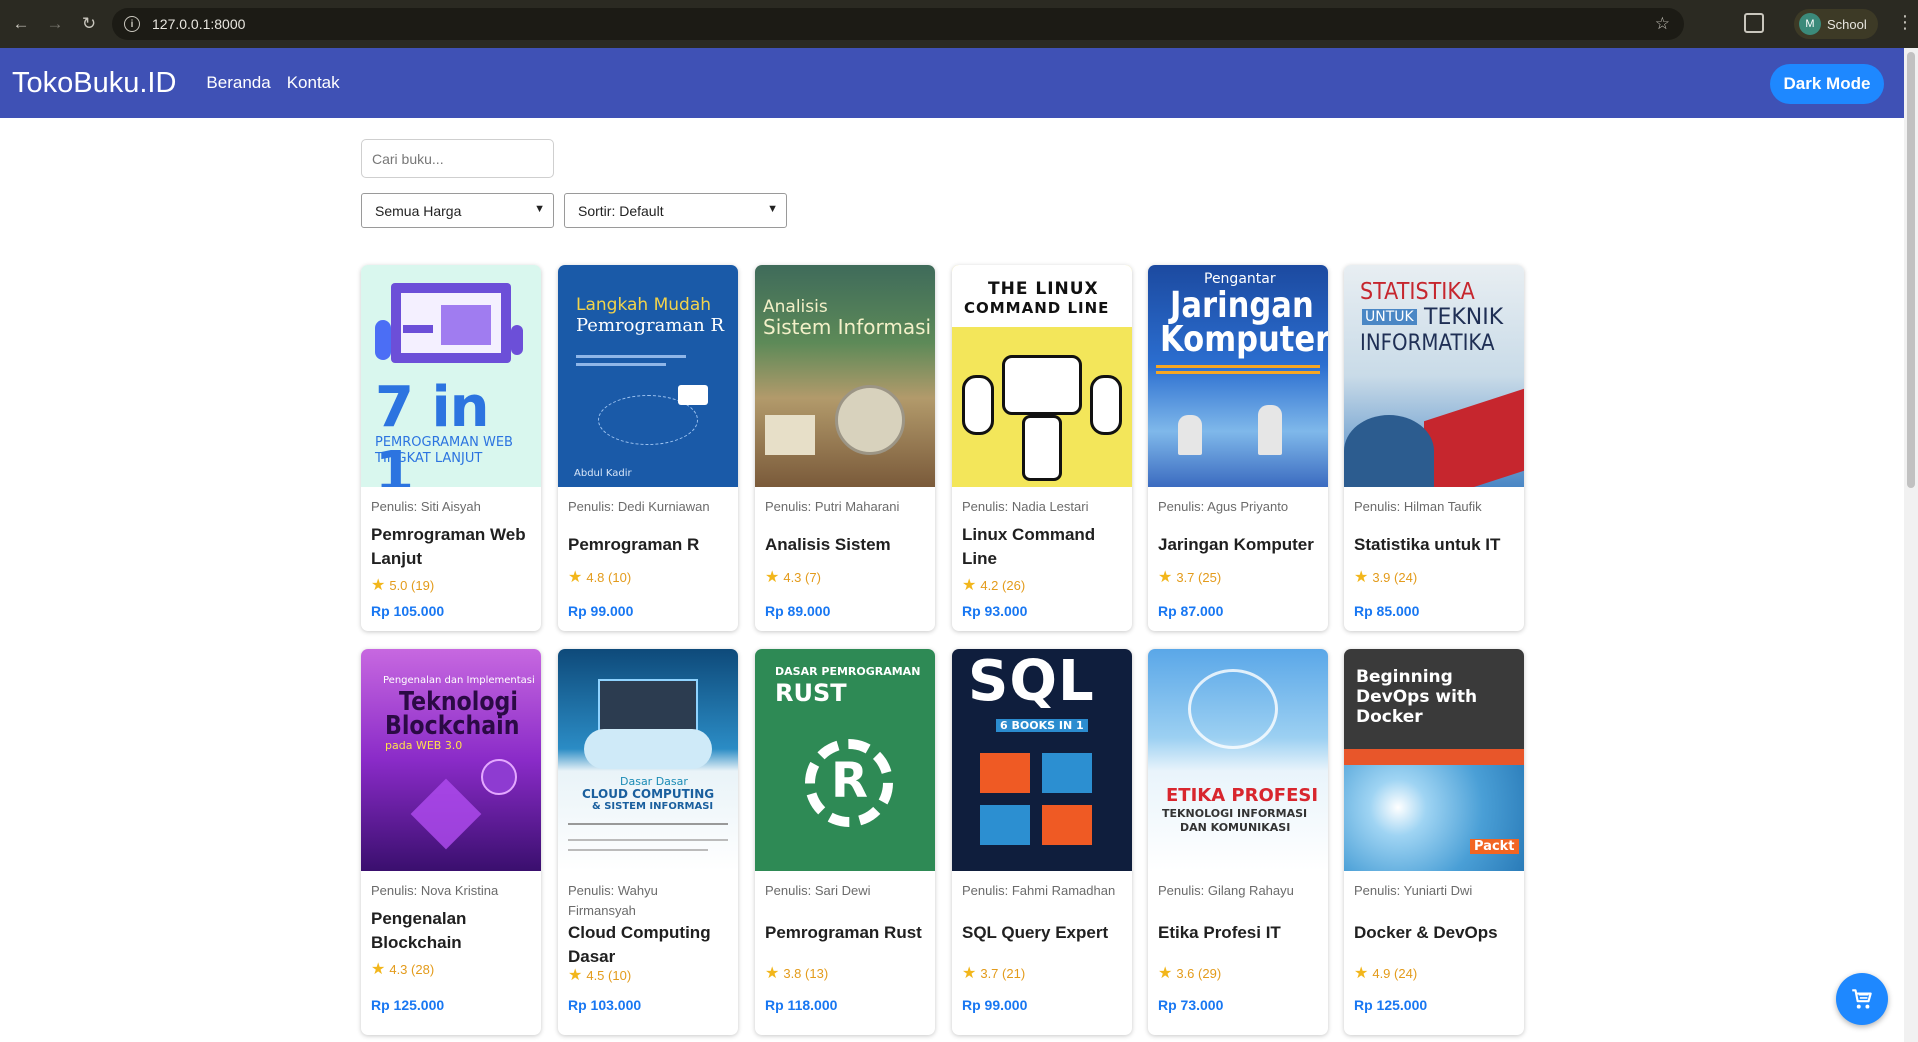 Image resolution: width=1918 pixels, height=1042 pixels. I want to click on cover-title: Sistem Informasi, so click(847, 327).